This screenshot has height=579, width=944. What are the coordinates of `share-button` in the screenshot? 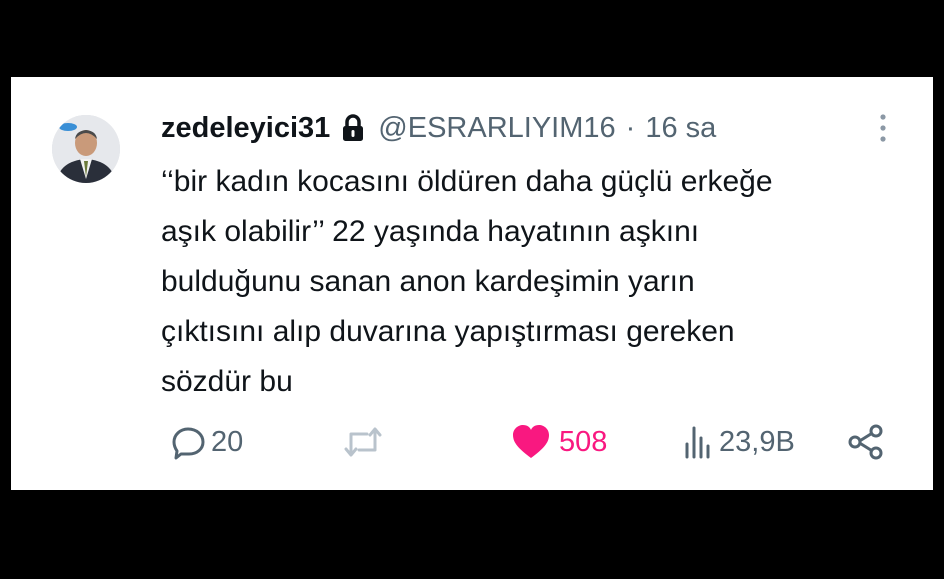 It's located at (866, 442).